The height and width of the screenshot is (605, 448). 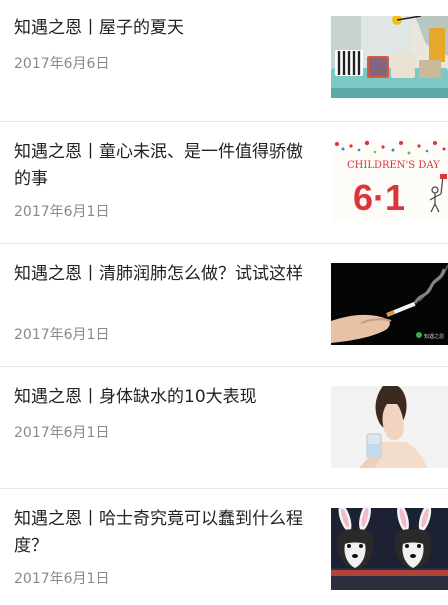 What do you see at coordinates (164, 166) in the screenshot?
I see `article-title: 知遇之恩丨童心未泯、是一件值得骄傲的事` at bounding box center [164, 166].